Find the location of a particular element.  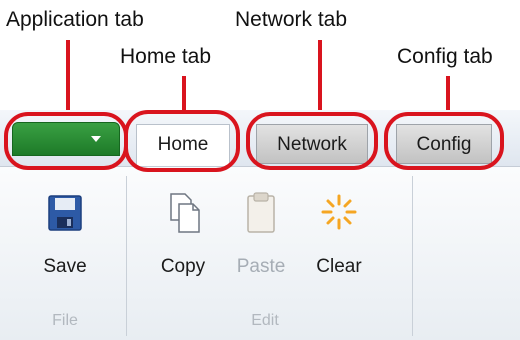

callout-application-tab: Application tab is located at coordinates (75, 19).